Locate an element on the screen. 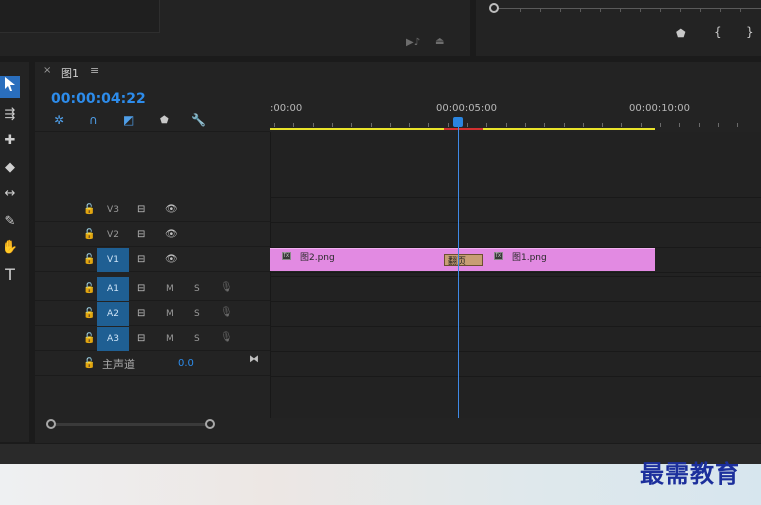  track-header-v1 is located at coordinates (152, 260).